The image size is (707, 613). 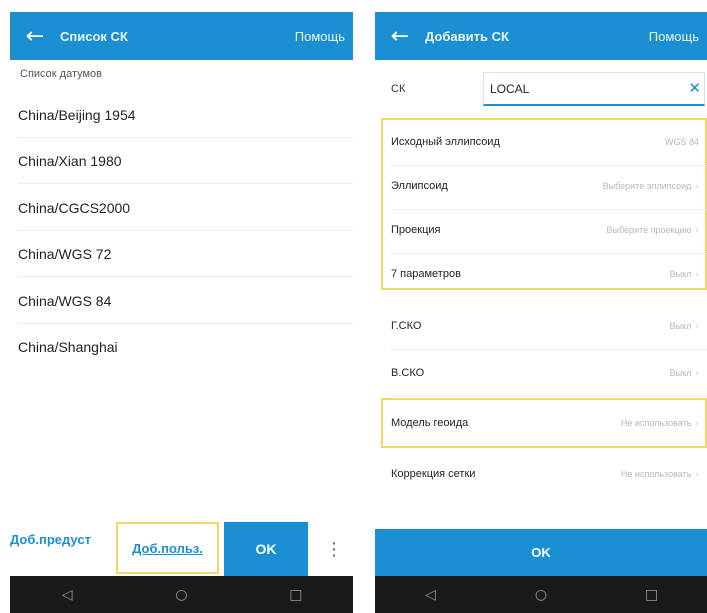 What do you see at coordinates (181, 36) in the screenshot?
I see `app-bar: ← Список СК Помощь` at bounding box center [181, 36].